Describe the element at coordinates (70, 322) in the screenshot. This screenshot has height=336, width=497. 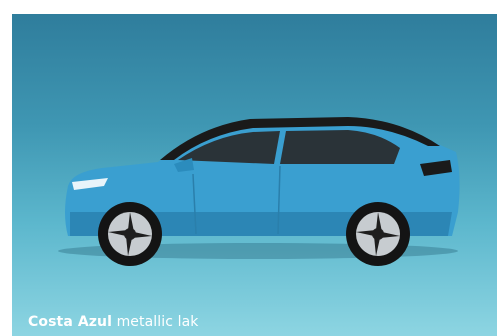
I see `color-name: Costa Azul` at that location.